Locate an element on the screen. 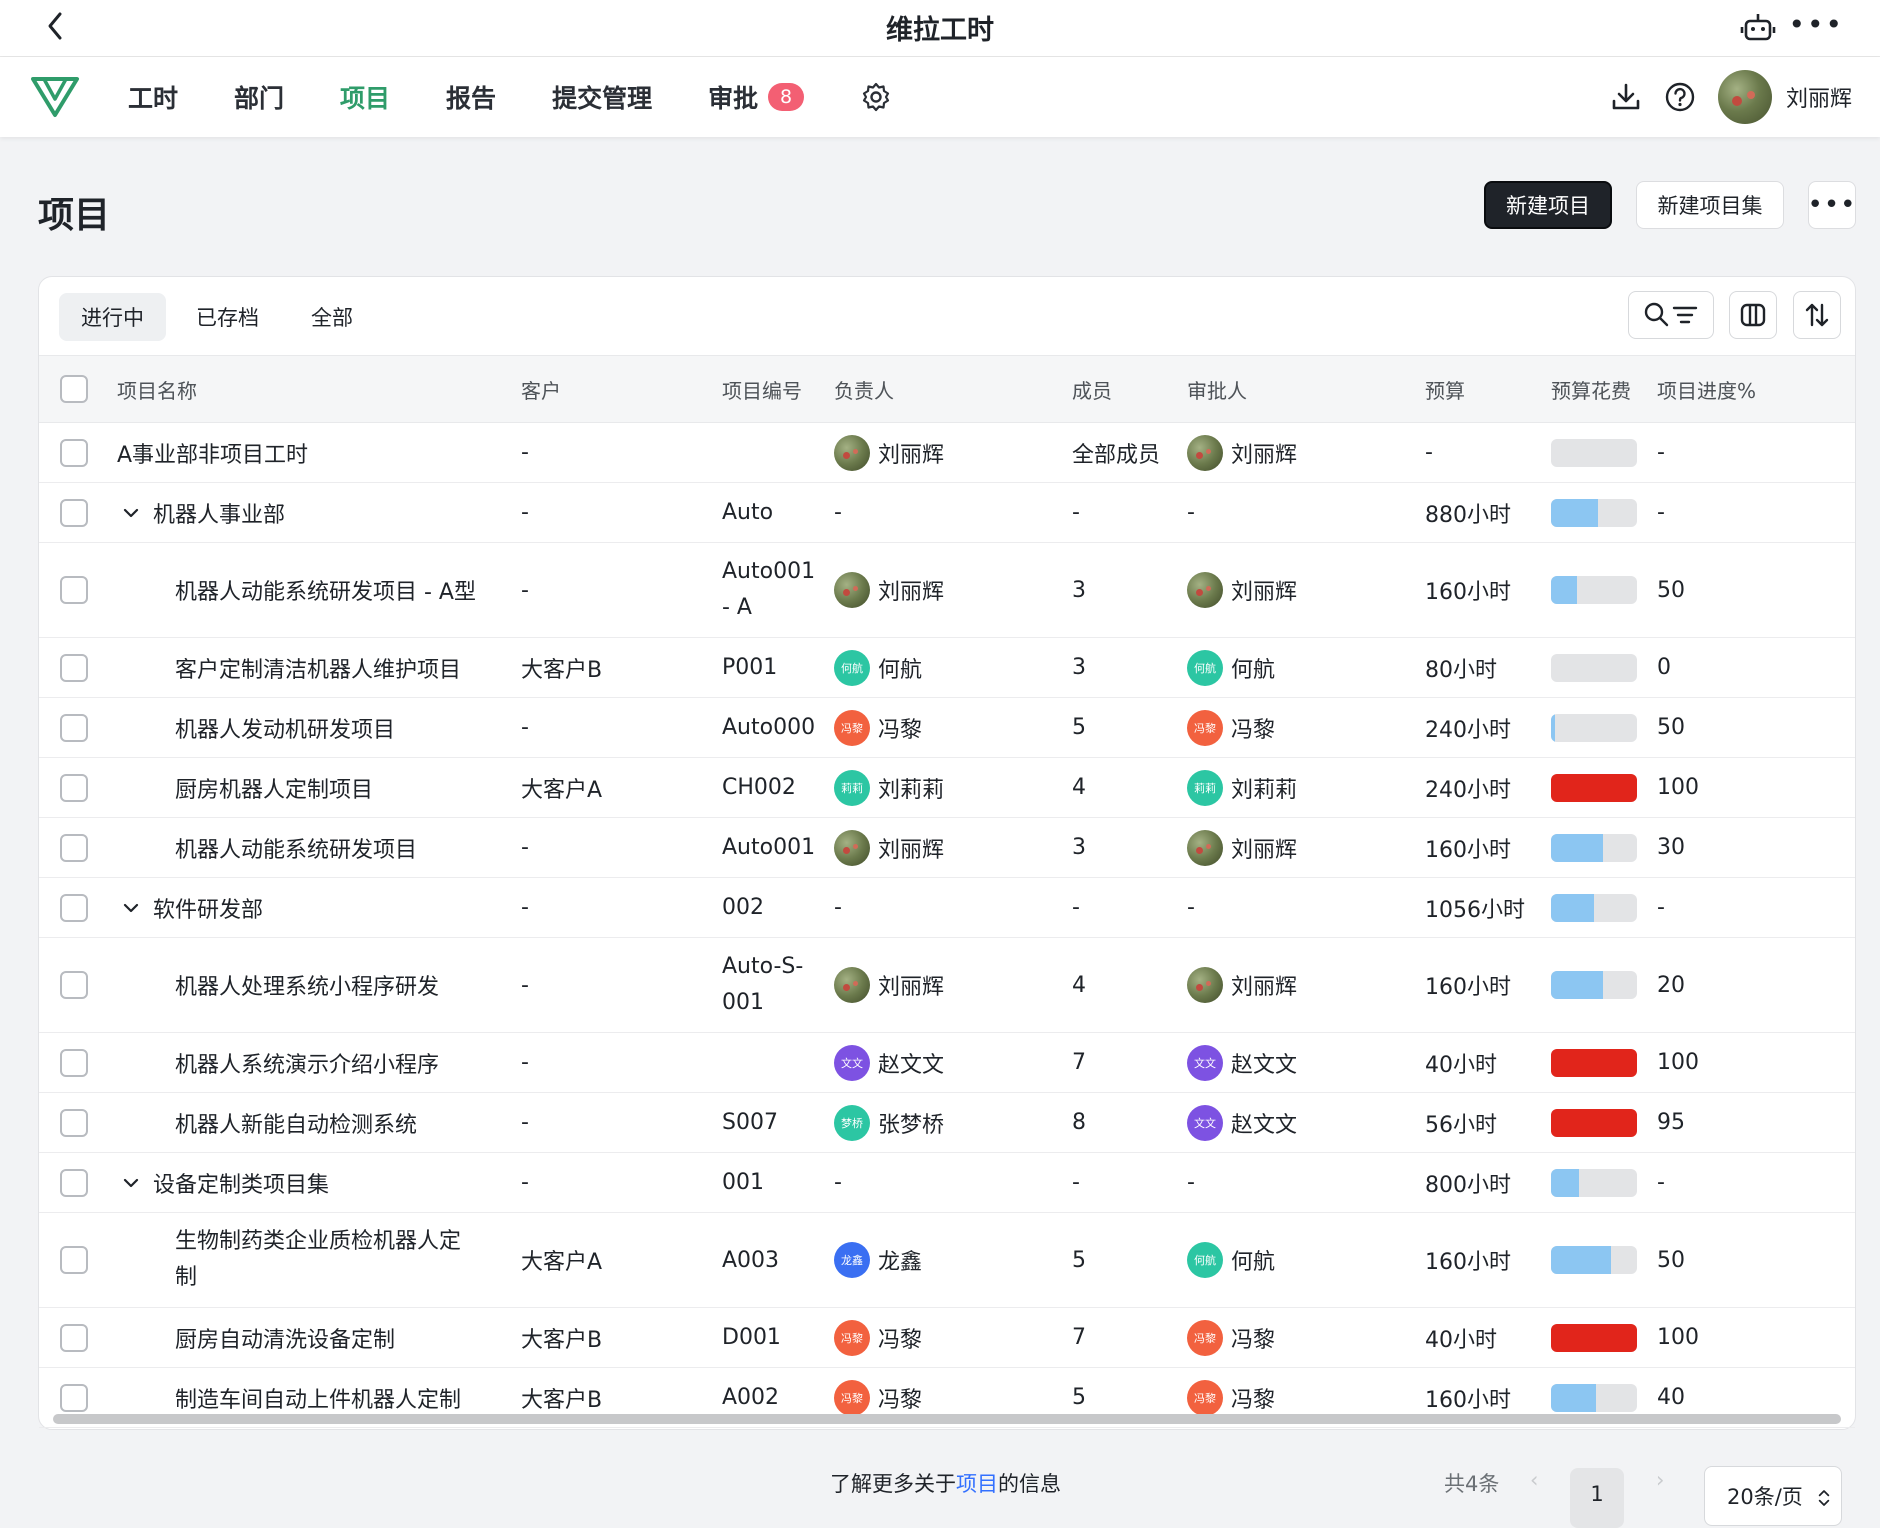 The height and width of the screenshot is (1528, 1880). table-row: 机器人发动机研发项目 - Auto000 冯黎 冯黎 5 冯黎 冯黎 240小时 50 is located at coordinates (947, 728).